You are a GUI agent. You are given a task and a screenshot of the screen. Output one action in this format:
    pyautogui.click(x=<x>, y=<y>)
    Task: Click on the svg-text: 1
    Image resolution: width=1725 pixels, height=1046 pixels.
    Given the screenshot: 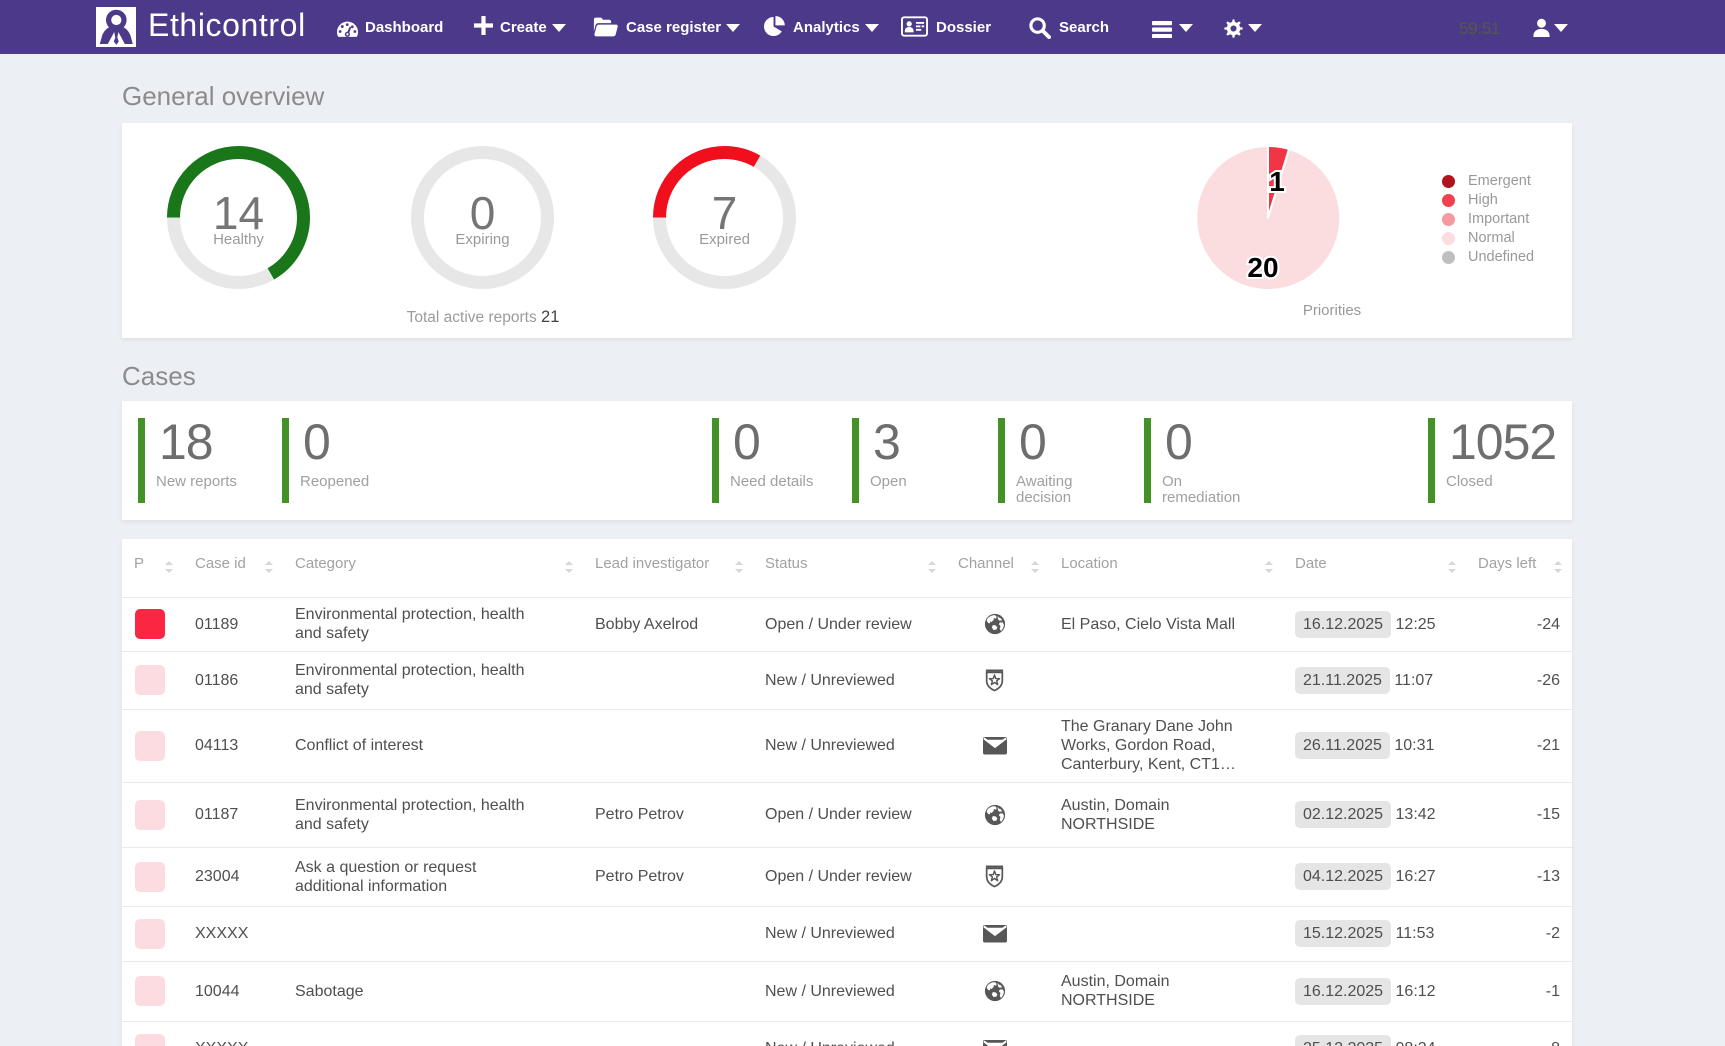 What is the action you would take?
    pyautogui.click(x=1277, y=181)
    